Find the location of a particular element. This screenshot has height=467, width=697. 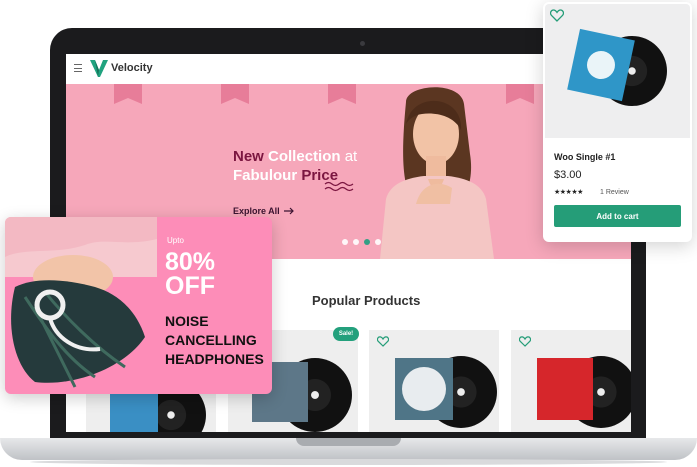

arrow-right-icon is located at coordinates (288, 211).